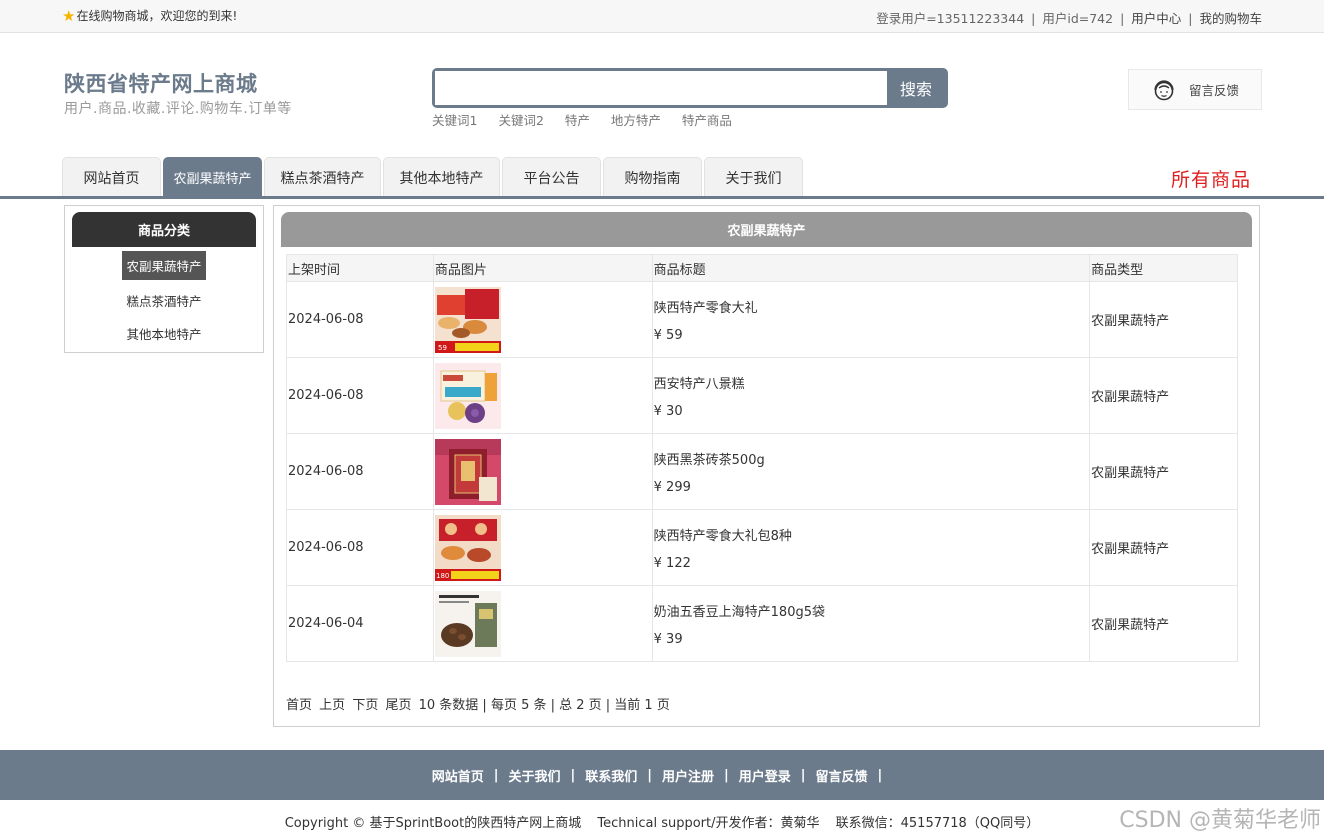  What do you see at coordinates (950, 18) in the screenshot?
I see `login-user-text: 登录用户=13511223344` at bounding box center [950, 18].